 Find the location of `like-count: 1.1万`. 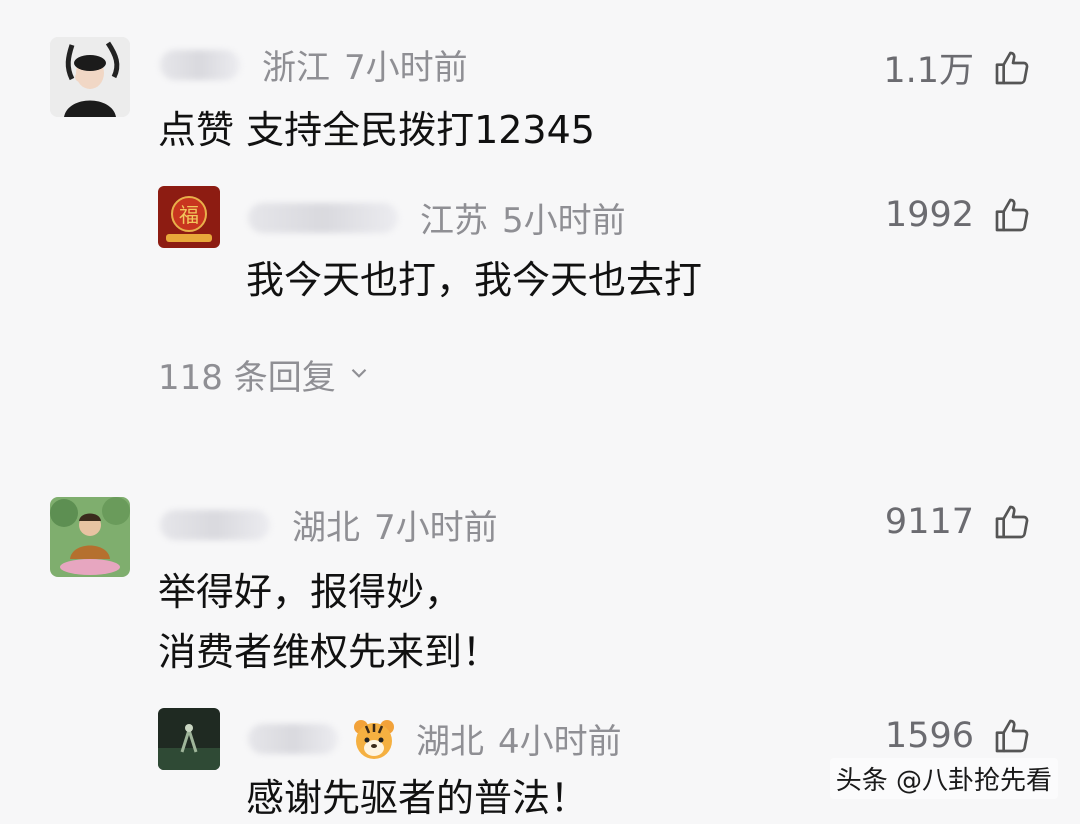

like-count: 1.1万 is located at coordinates (928, 71).